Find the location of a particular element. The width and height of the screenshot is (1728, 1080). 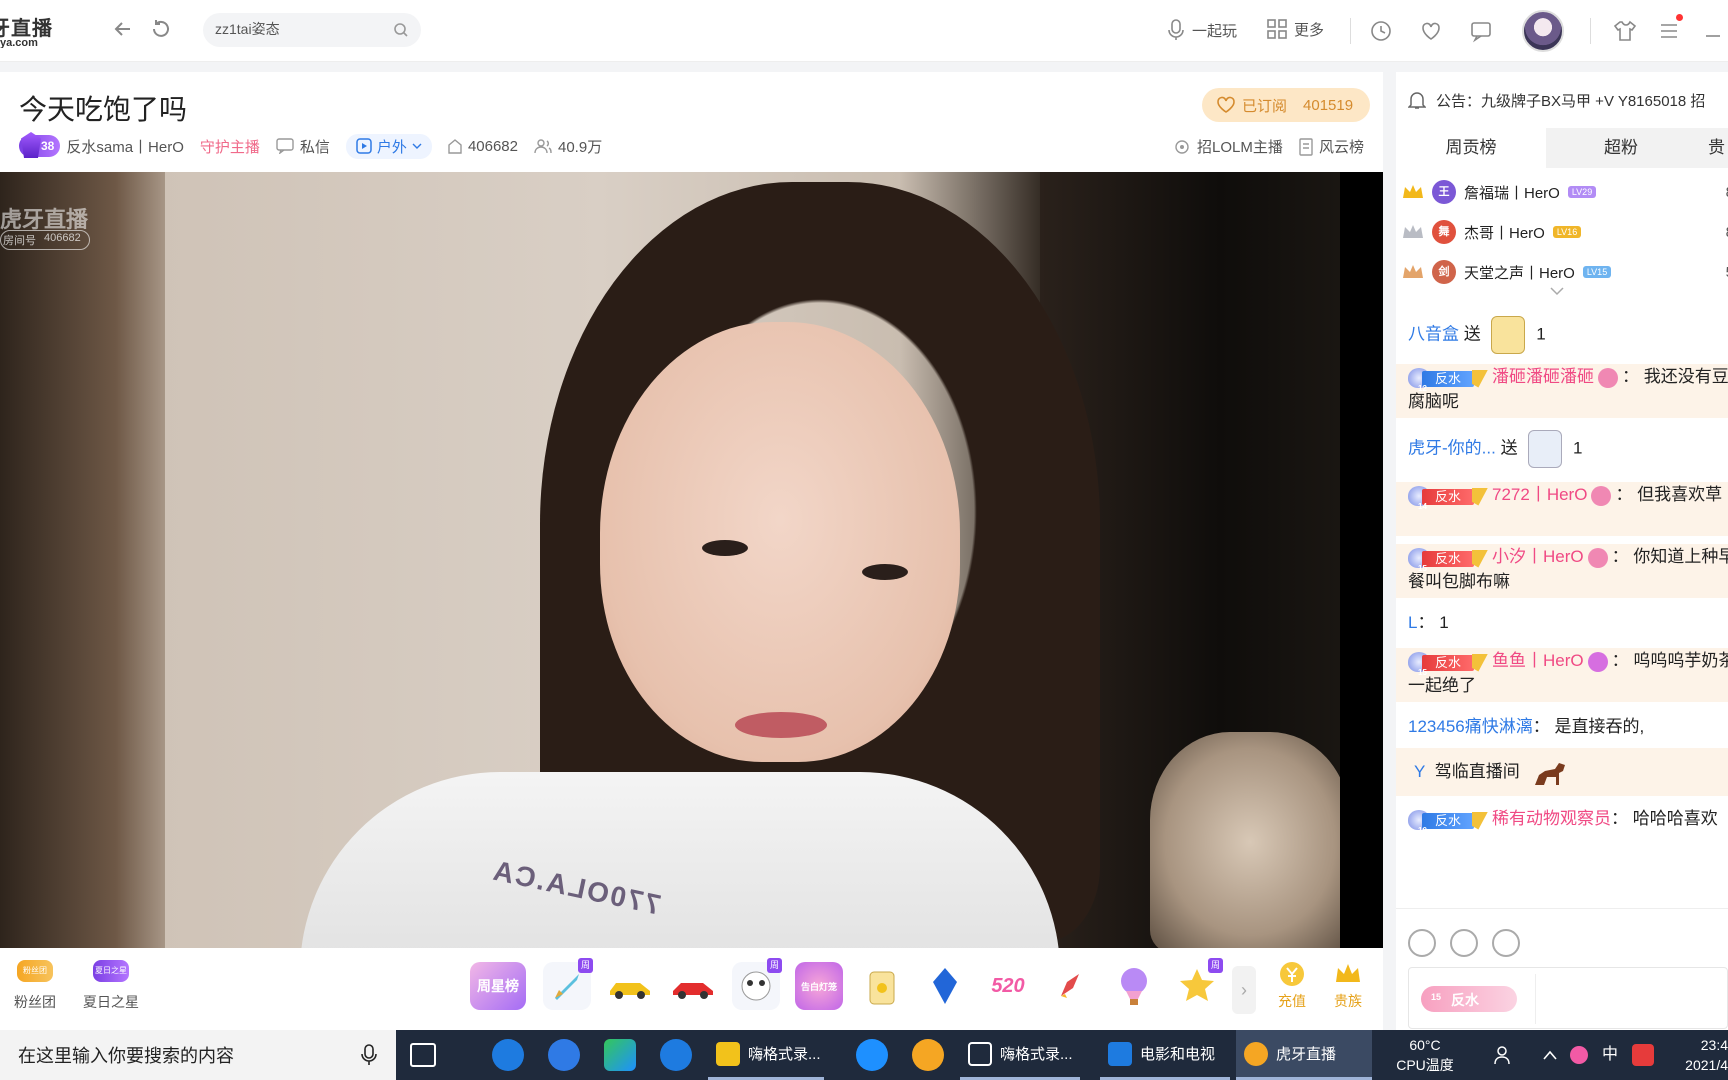

520-gift: 520 is located at coordinates (1008, 986).